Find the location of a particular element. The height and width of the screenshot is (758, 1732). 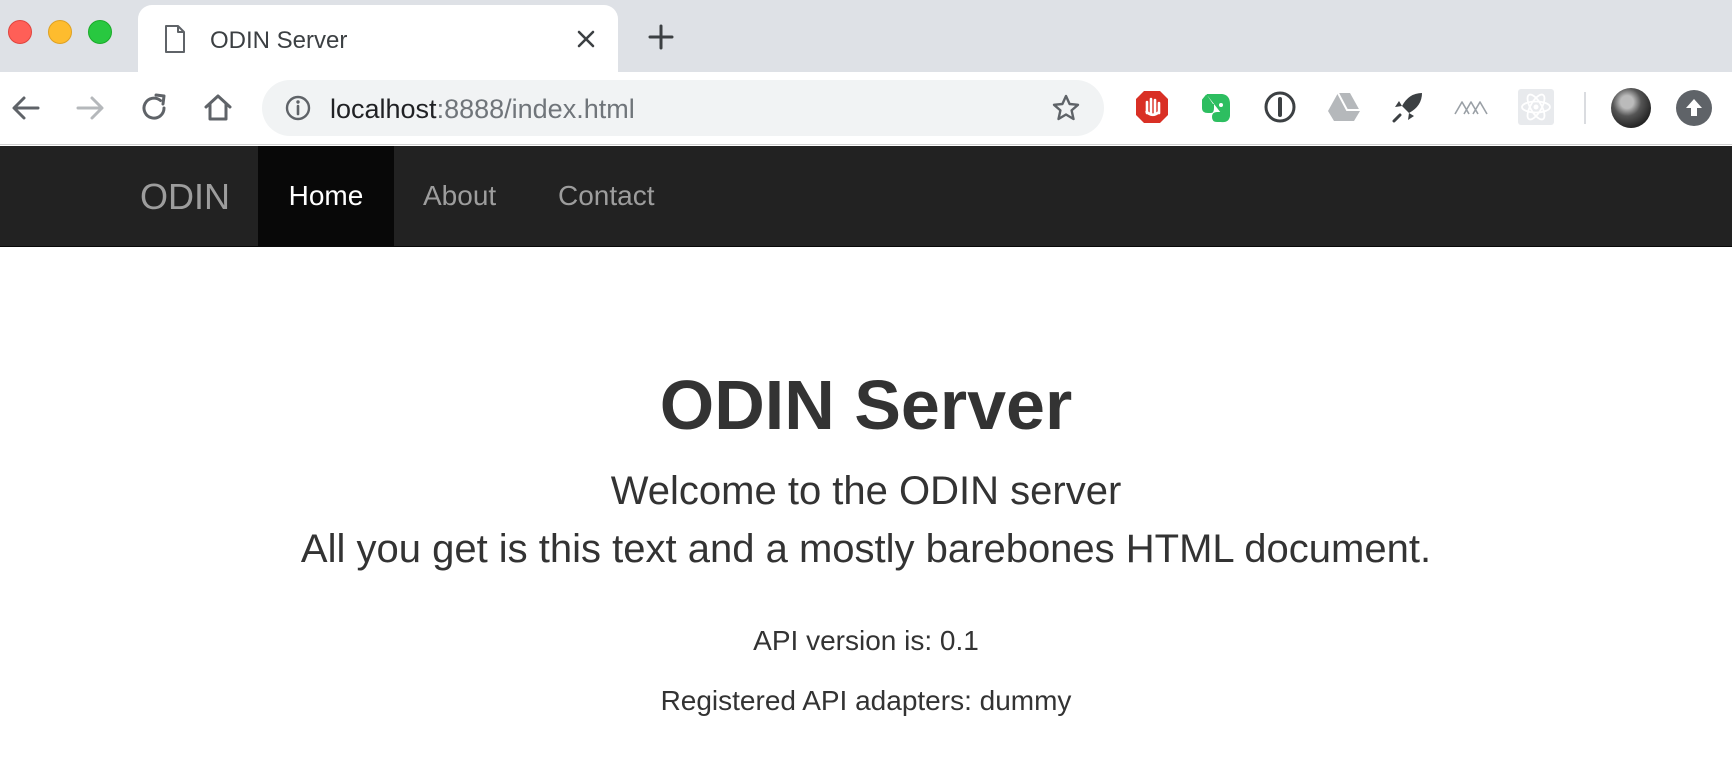

site-navbar: ODIN Home About Contact is located at coordinates (866, 196).